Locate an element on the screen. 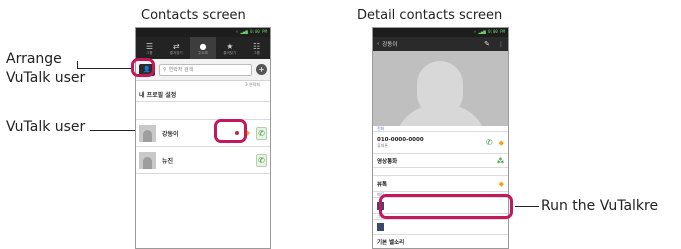  run-vutalk-highlight is located at coordinates (446, 206).